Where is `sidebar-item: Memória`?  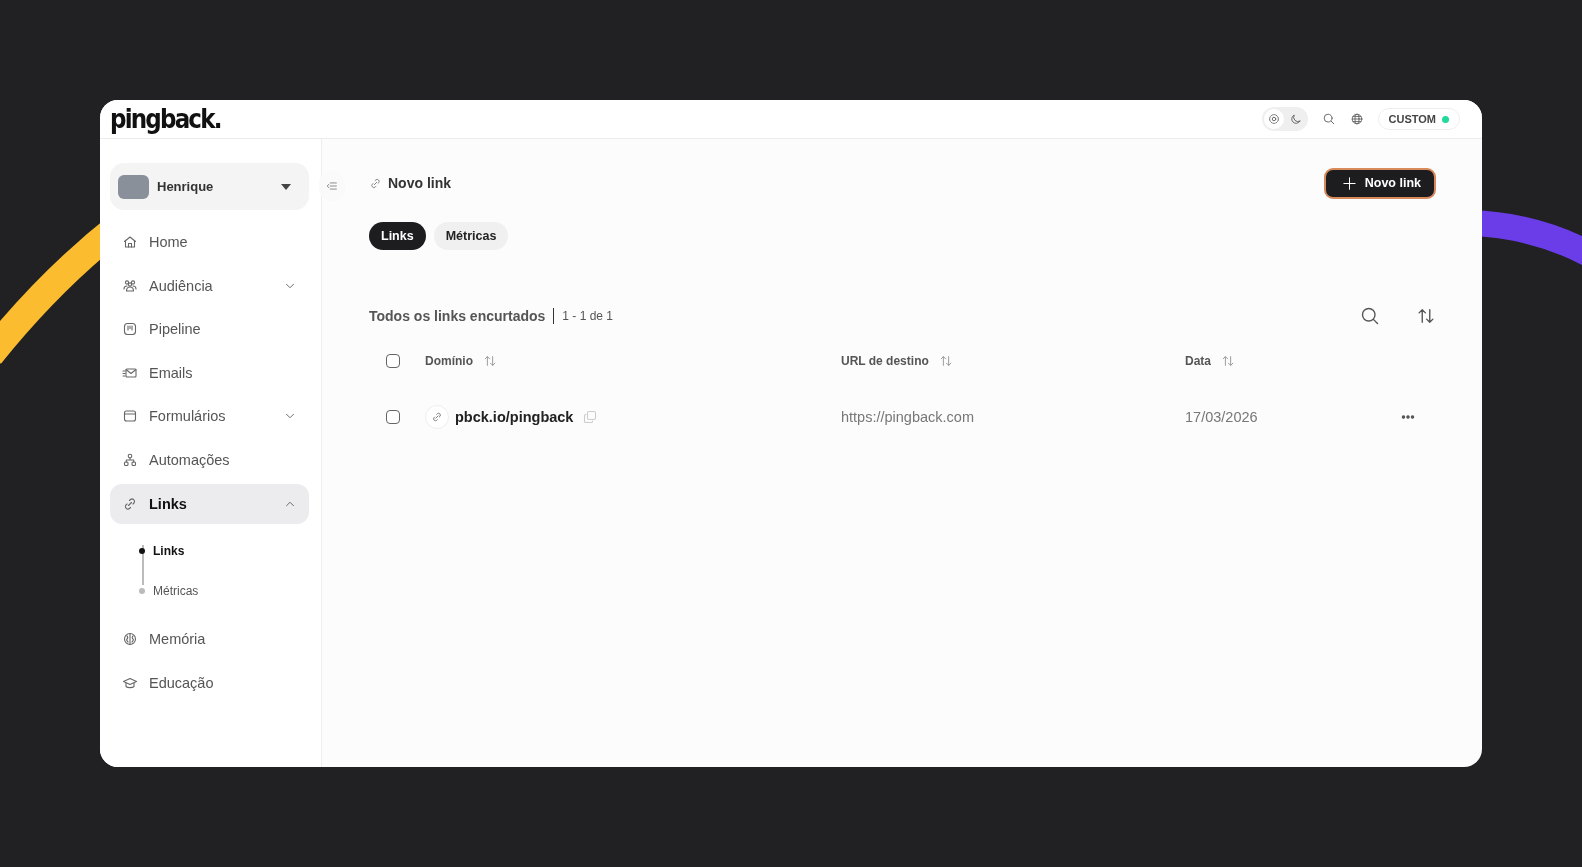 sidebar-item: Memória is located at coordinates (209, 639).